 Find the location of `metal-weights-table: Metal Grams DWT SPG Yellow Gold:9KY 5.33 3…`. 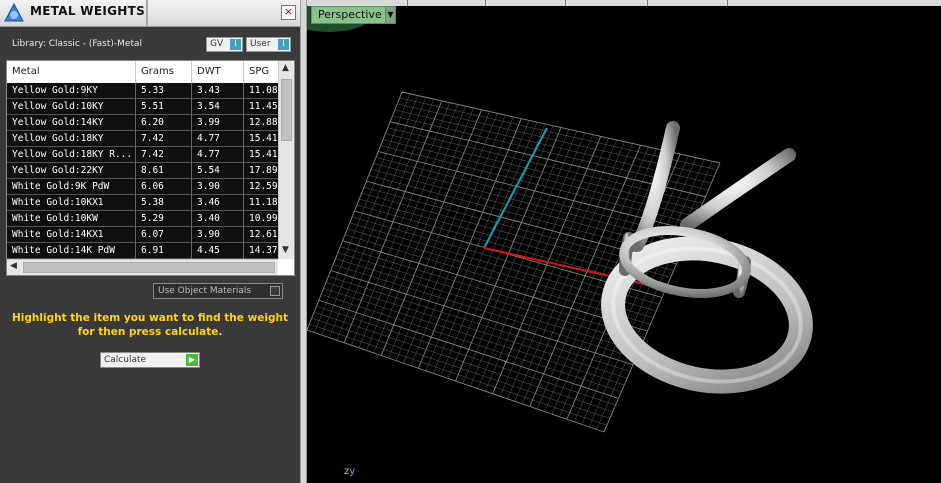

metal-weights-table: Metal Grams DWT SPG Yellow Gold:9KY 5.33 3… is located at coordinates (150, 168).